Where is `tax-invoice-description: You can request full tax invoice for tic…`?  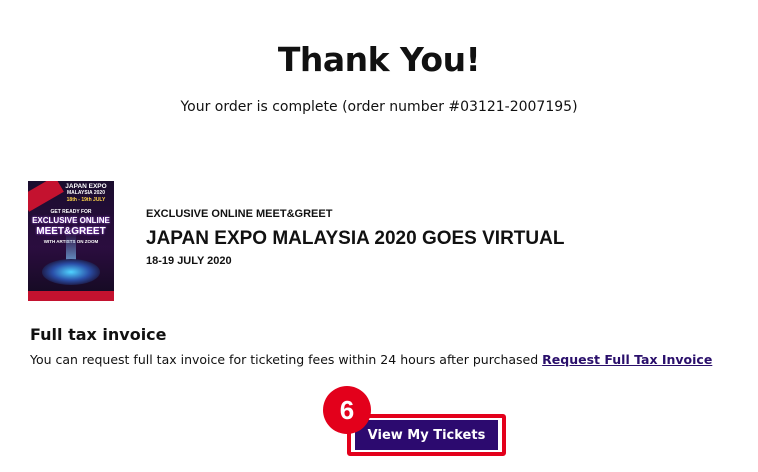 tax-invoice-description: You can request full tax invoice for tic… is located at coordinates (371, 359).